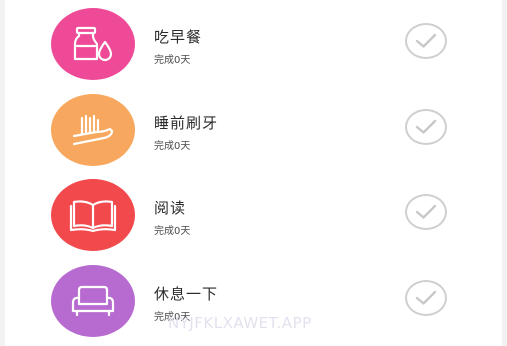 The height and width of the screenshot is (346, 507). I want to click on open-book-icon, so click(93, 216).